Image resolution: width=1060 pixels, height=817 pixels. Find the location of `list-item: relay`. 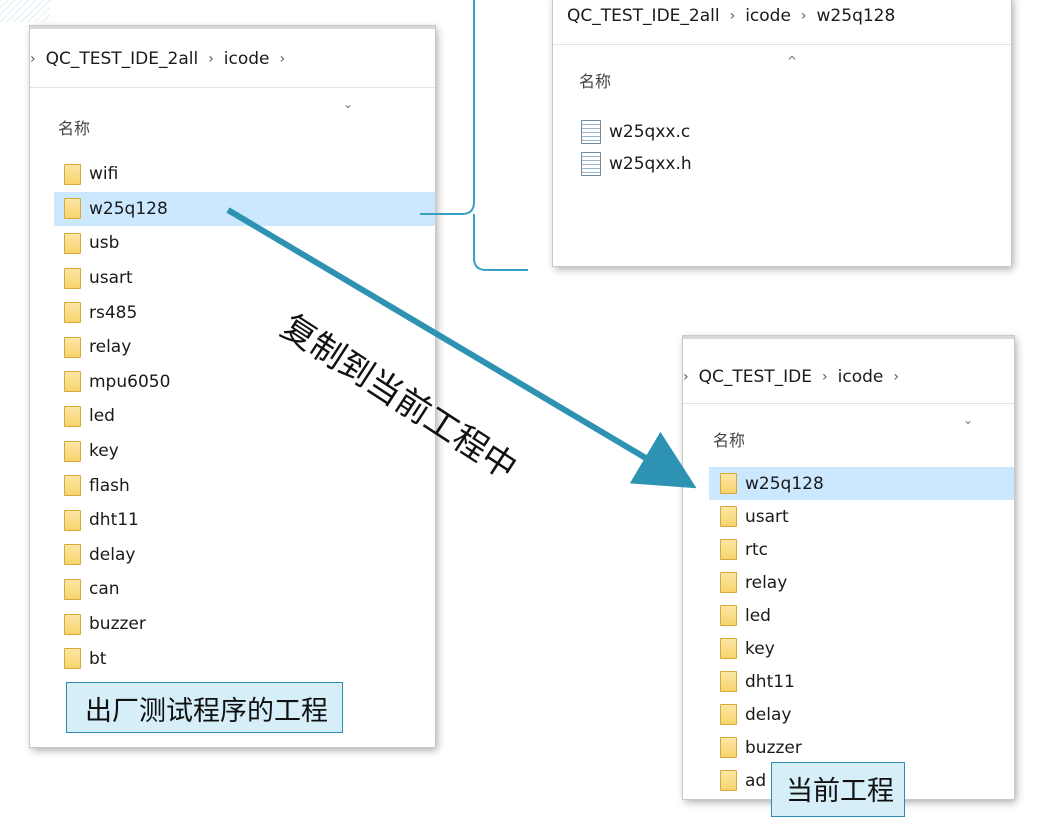

list-item: relay is located at coordinates (848, 582).